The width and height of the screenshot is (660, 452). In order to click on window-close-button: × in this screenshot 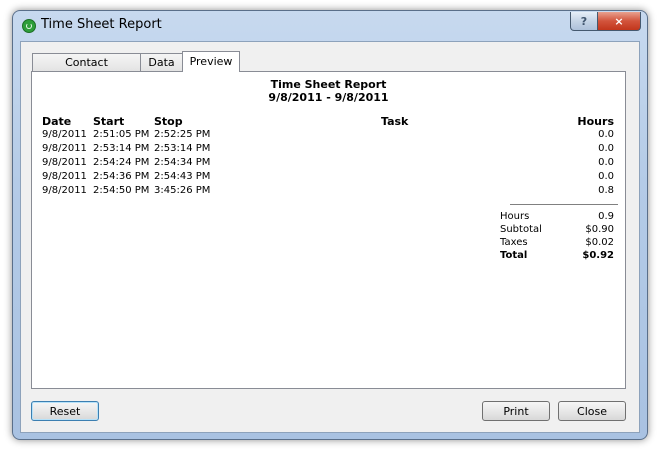, I will do `click(619, 21)`.